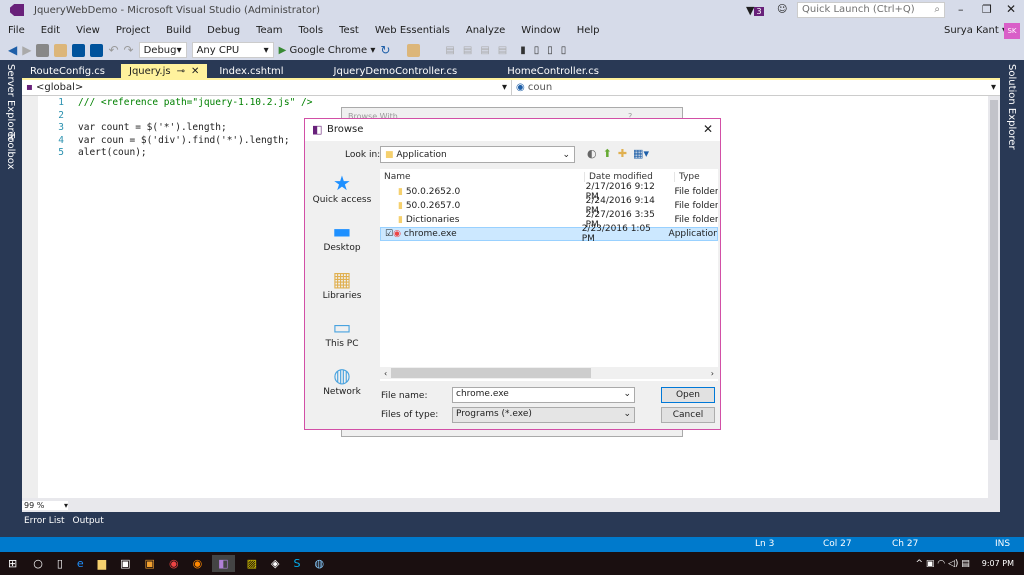  What do you see at coordinates (975, 30) in the screenshot?
I see `user-name: Surya Kant ▾` at bounding box center [975, 30].